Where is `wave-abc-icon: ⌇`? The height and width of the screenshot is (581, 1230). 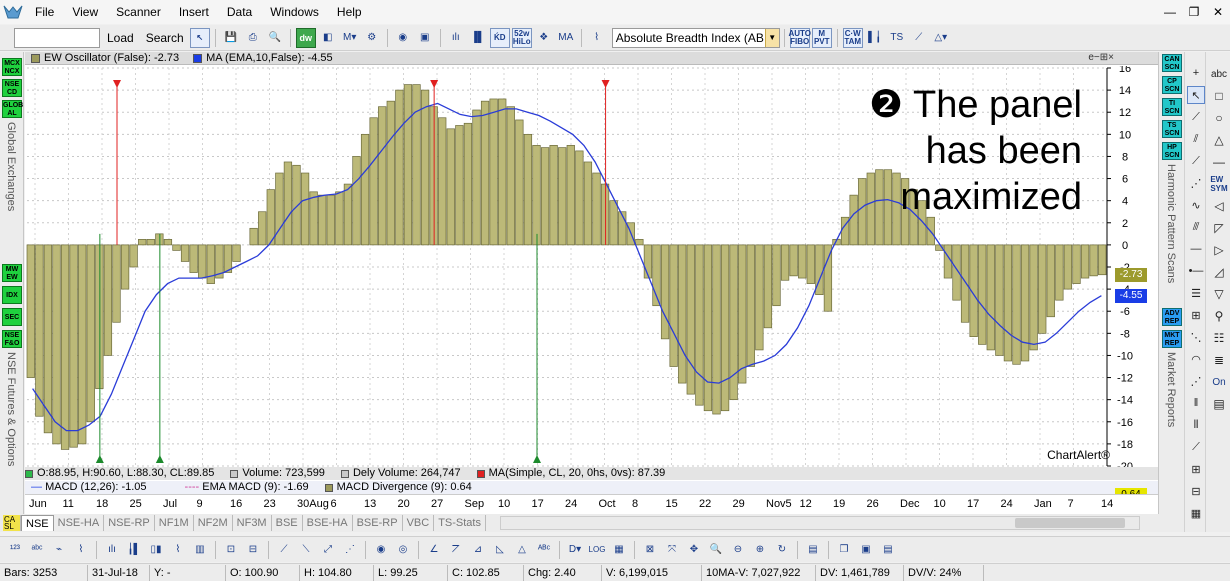
wave-abc-icon: ⌇ is located at coordinates (81, 550).